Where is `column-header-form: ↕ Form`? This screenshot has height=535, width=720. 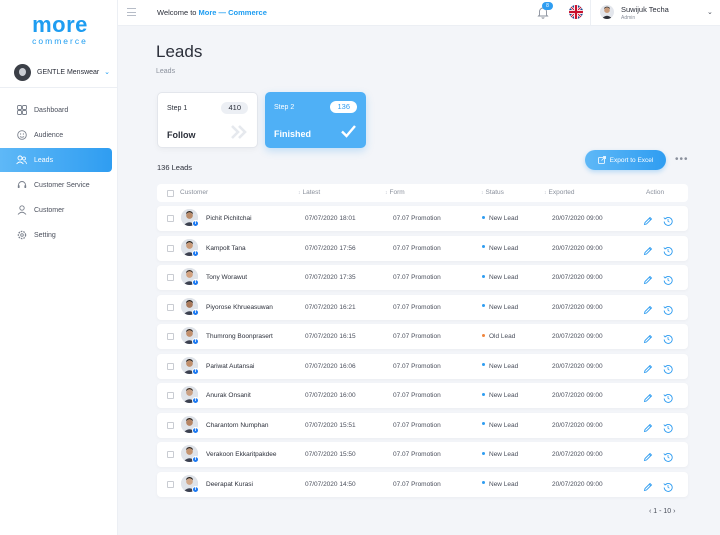
column-header-form: ↕ Form is located at coordinates (395, 192).